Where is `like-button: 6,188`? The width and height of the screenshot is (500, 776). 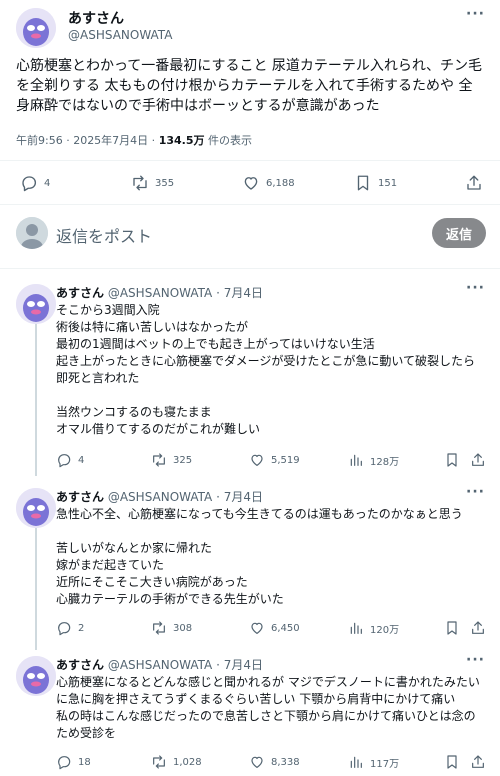
like-button: 6,188 is located at coordinates (268, 183).